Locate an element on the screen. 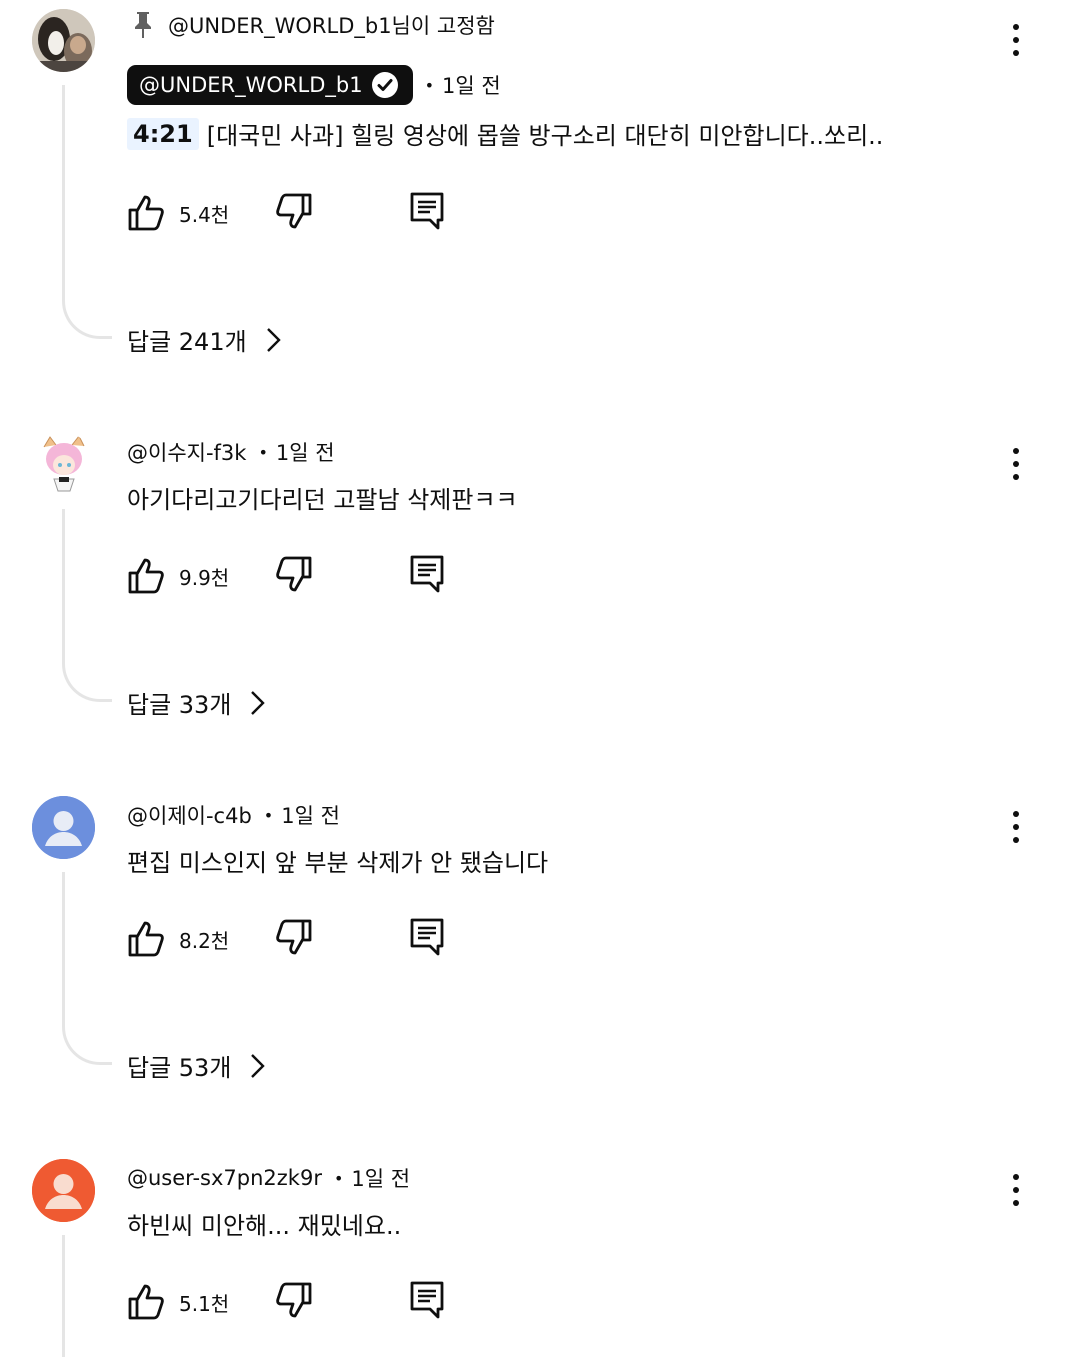  comment-actions: 5.1천 is located at coordinates (285, 1302).